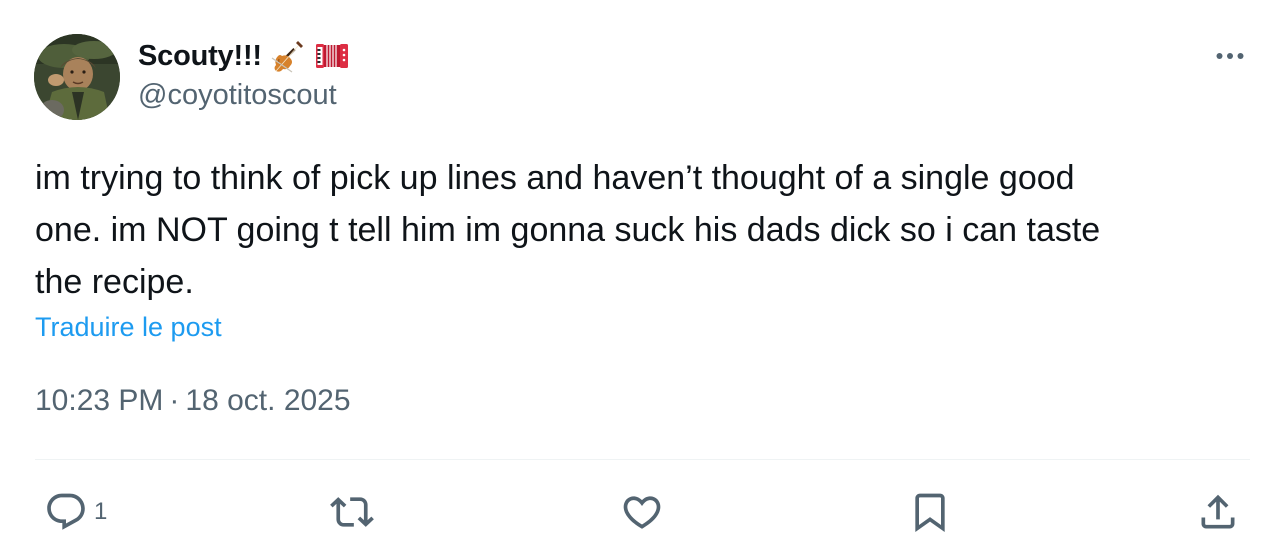 This screenshot has width=1284, height=560. I want to click on avatar, so click(77, 77).